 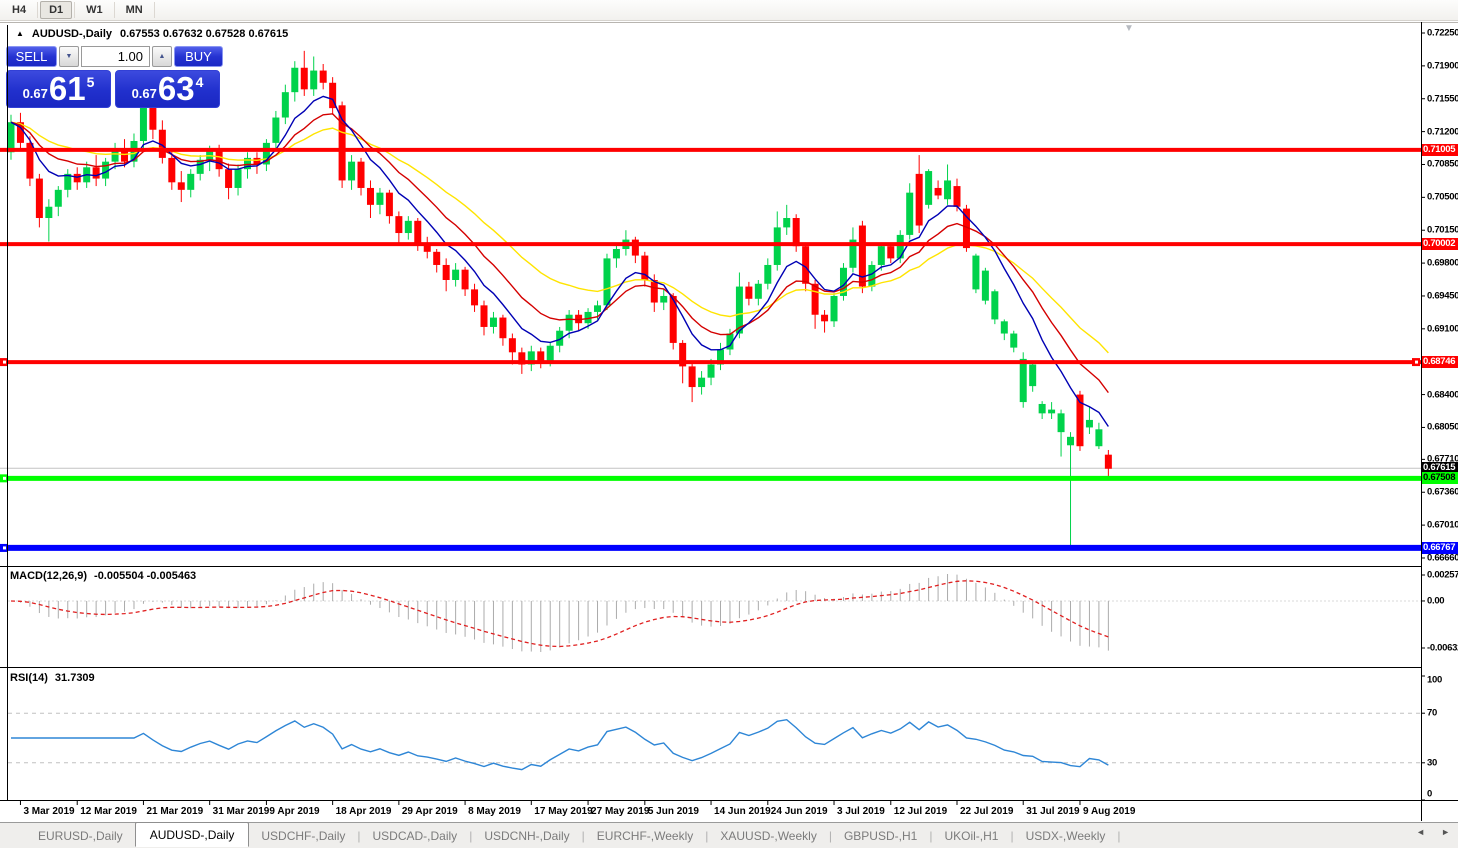 I want to click on buy-price-big: 63, so click(x=176, y=88).